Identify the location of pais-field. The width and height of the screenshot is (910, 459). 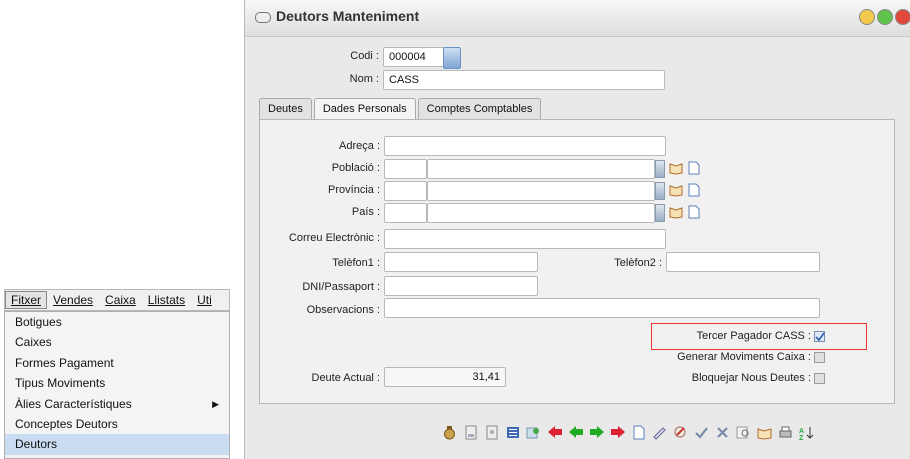
(541, 213).